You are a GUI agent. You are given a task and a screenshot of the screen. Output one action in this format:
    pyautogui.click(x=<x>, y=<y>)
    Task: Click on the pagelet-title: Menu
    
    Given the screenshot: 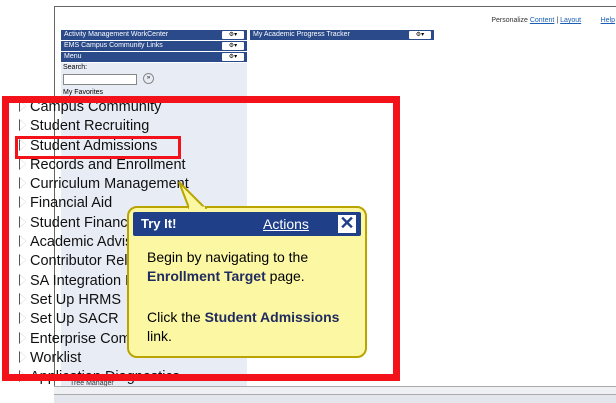 What is the action you would take?
    pyautogui.click(x=73, y=56)
    